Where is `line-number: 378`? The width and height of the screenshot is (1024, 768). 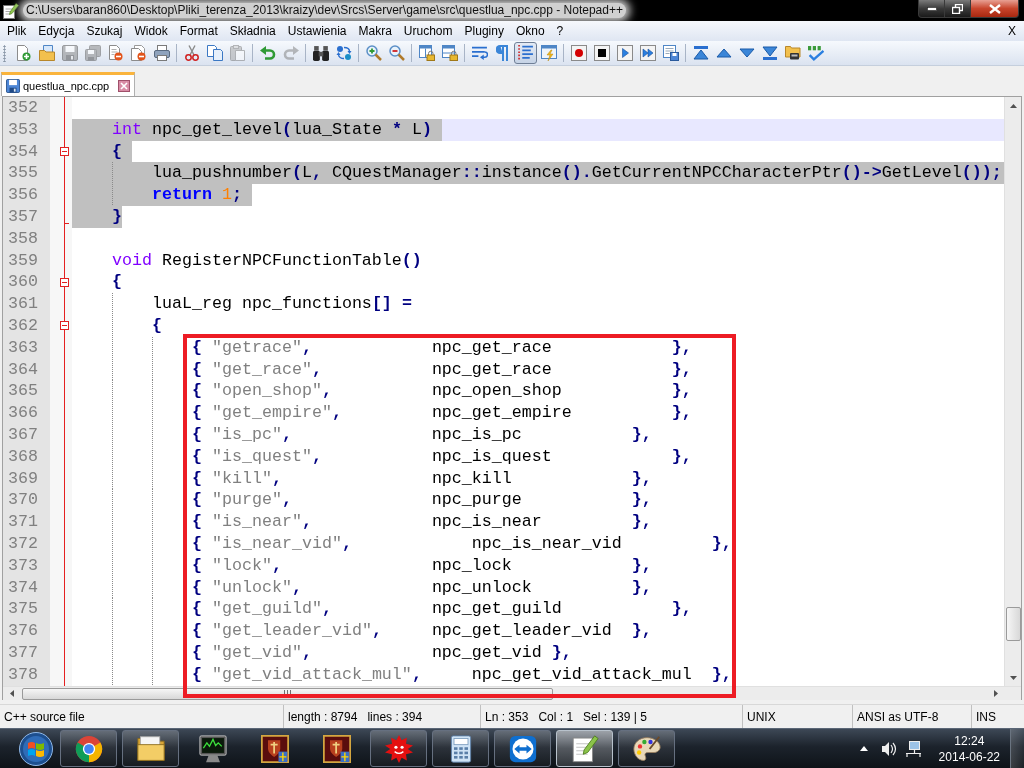
line-number: 378 is located at coordinates (23, 674).